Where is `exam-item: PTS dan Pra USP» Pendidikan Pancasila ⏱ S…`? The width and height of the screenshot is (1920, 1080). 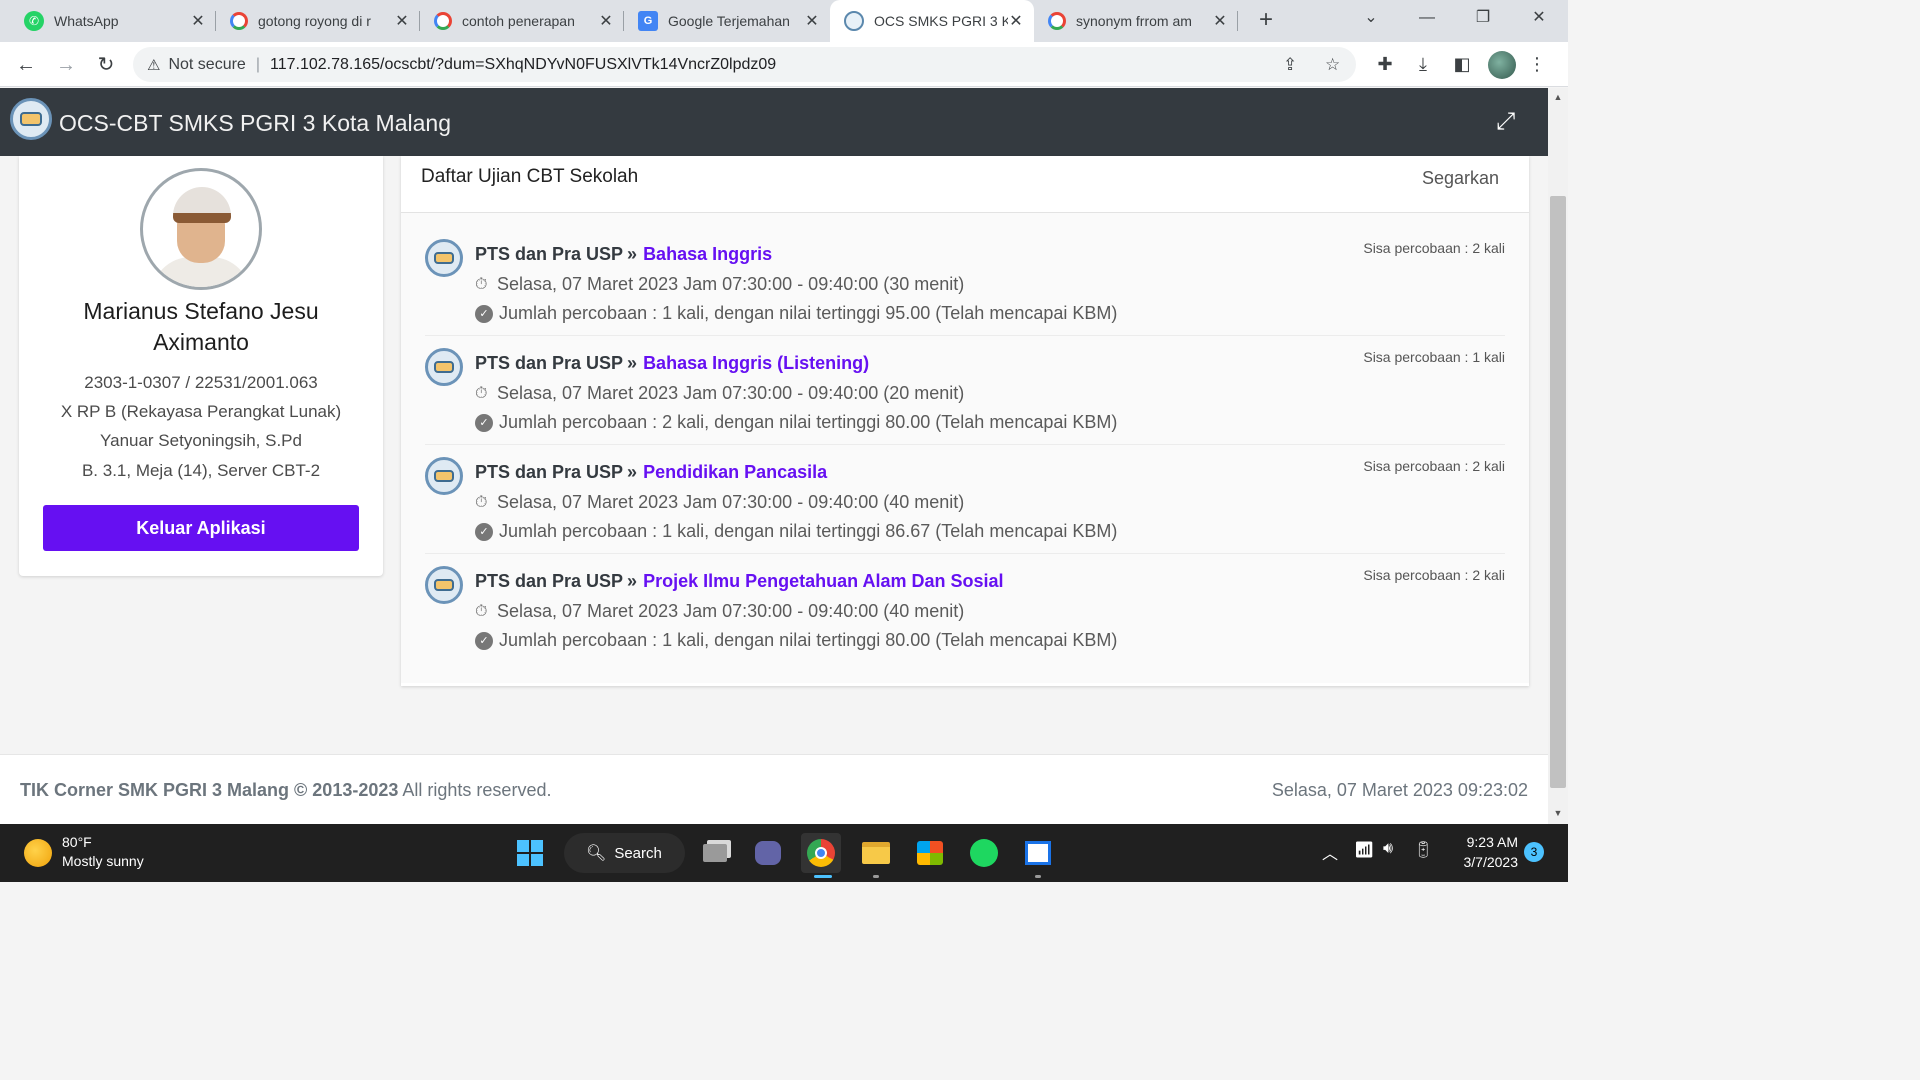 exam-item: PTS dan Pra USP» Pendidikan Pancasila ⏱ S… is located at coordinates (965, 499).